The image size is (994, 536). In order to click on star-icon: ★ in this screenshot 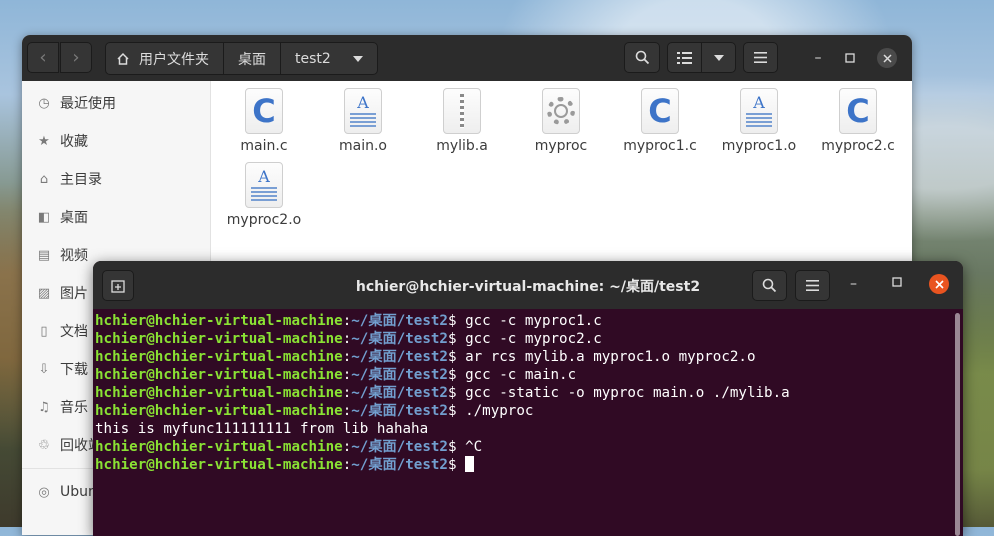, I will do `click(44, 141)`.